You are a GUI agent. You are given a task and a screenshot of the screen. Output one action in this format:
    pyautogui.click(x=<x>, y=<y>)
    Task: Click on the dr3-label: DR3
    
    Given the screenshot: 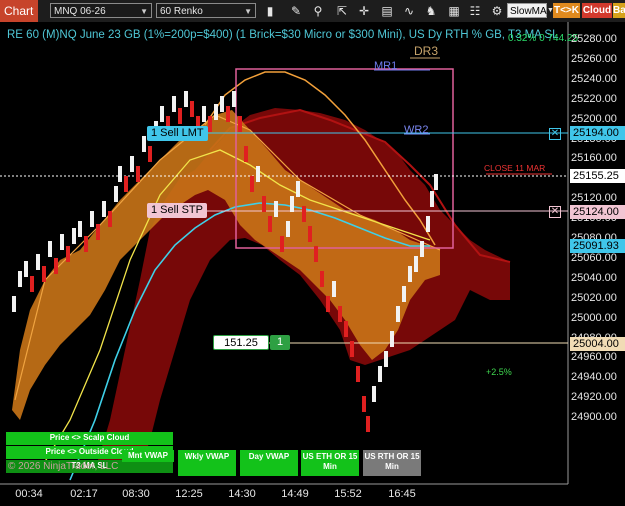 What is the action you would take?
    pyautogui.click(x=426, y=51)
    